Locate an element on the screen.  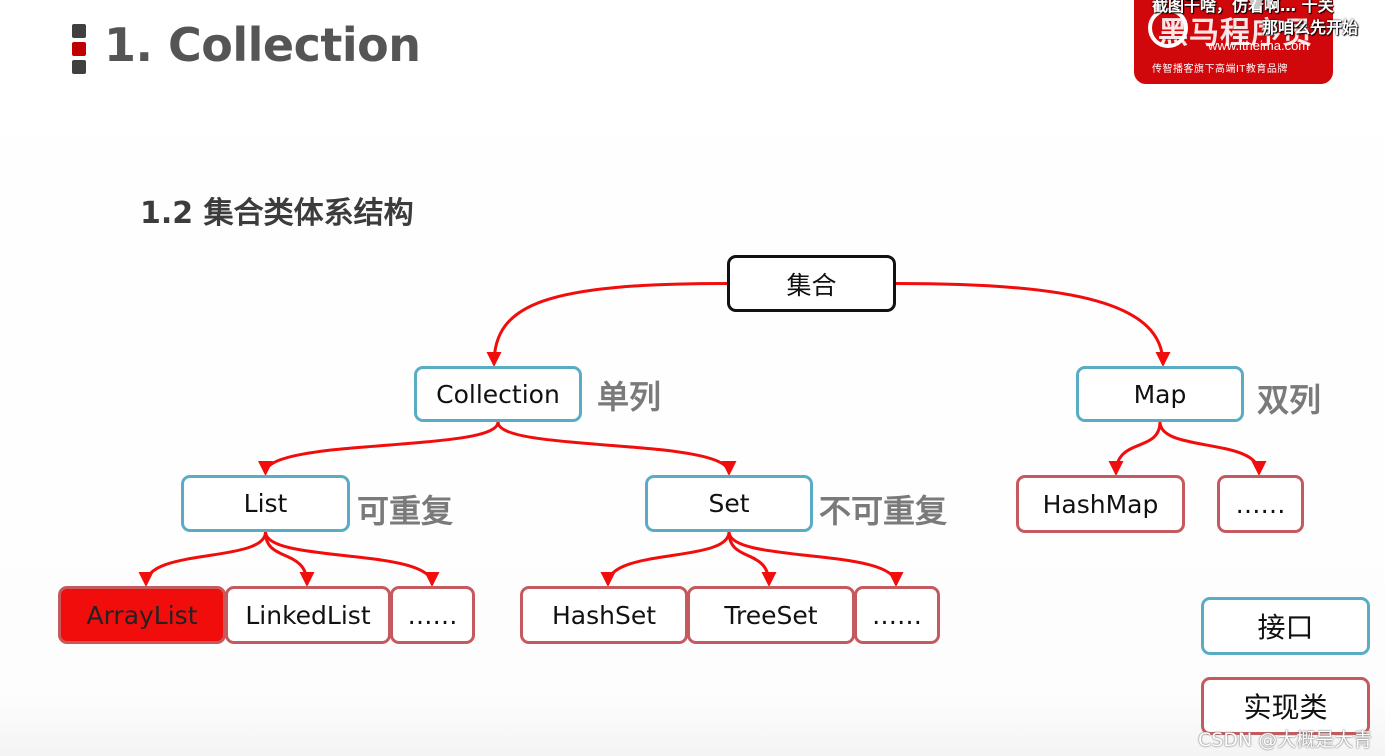
node-set-interface: Set is located at coordinates (729, 503).